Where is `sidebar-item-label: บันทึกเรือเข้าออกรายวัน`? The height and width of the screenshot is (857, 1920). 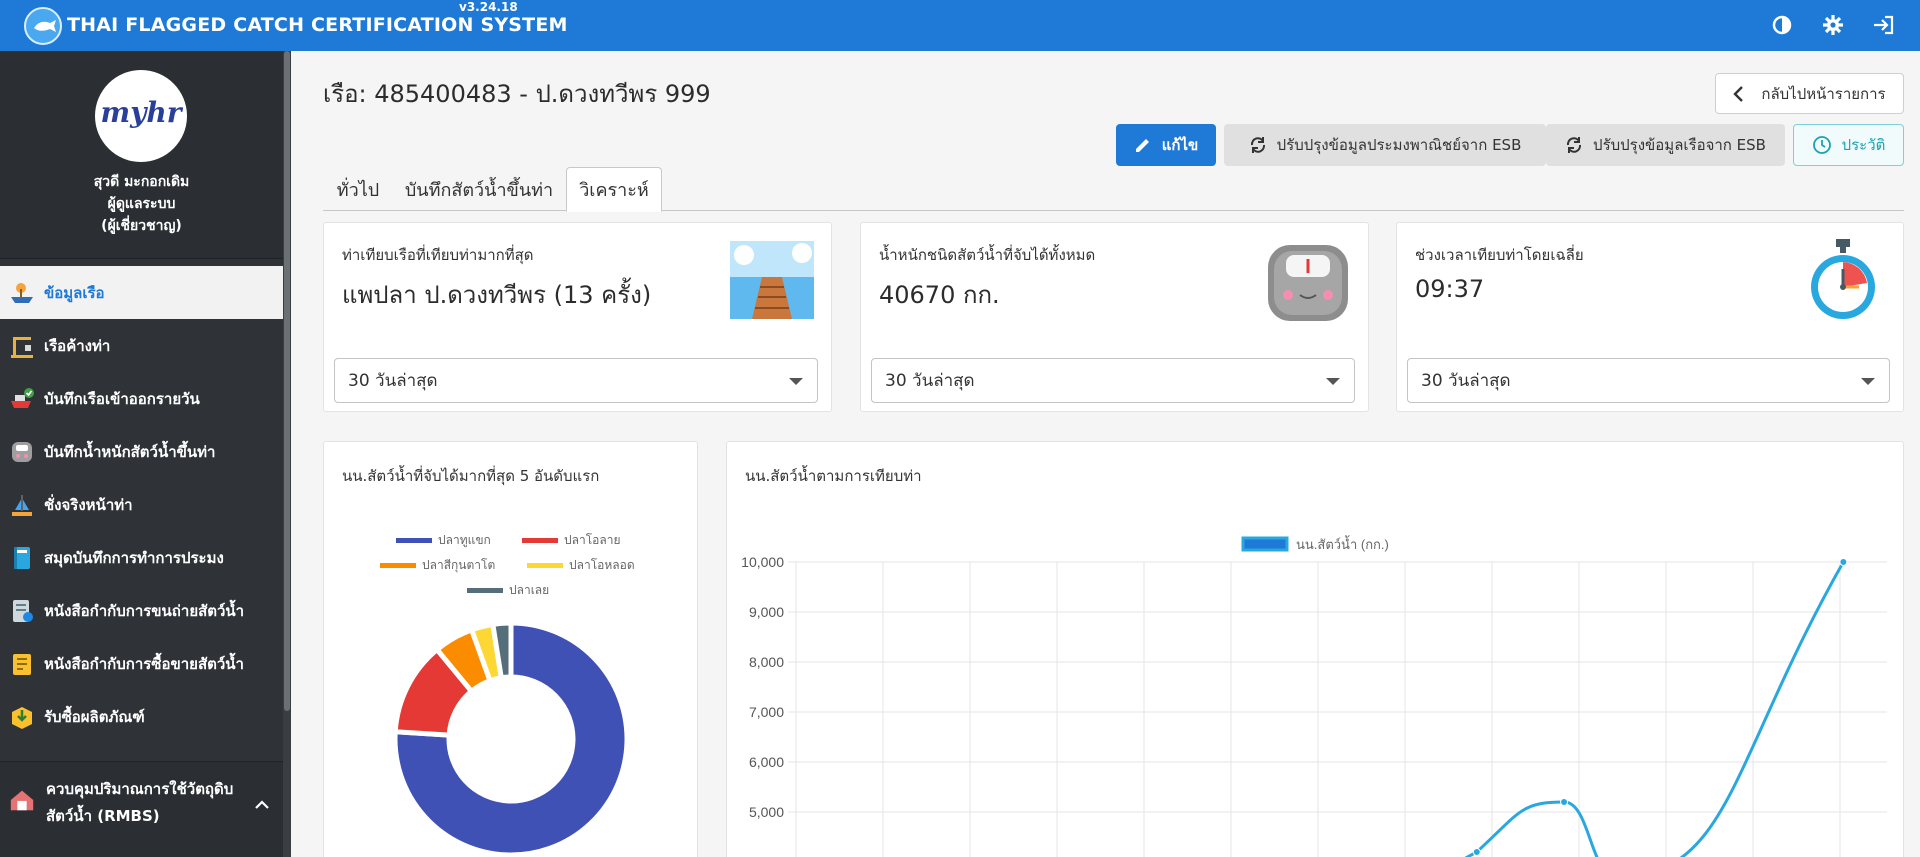
sidebar-item-label: บันทึกเรือเข้าออกรายวัน is located at coordinates (122, 398).